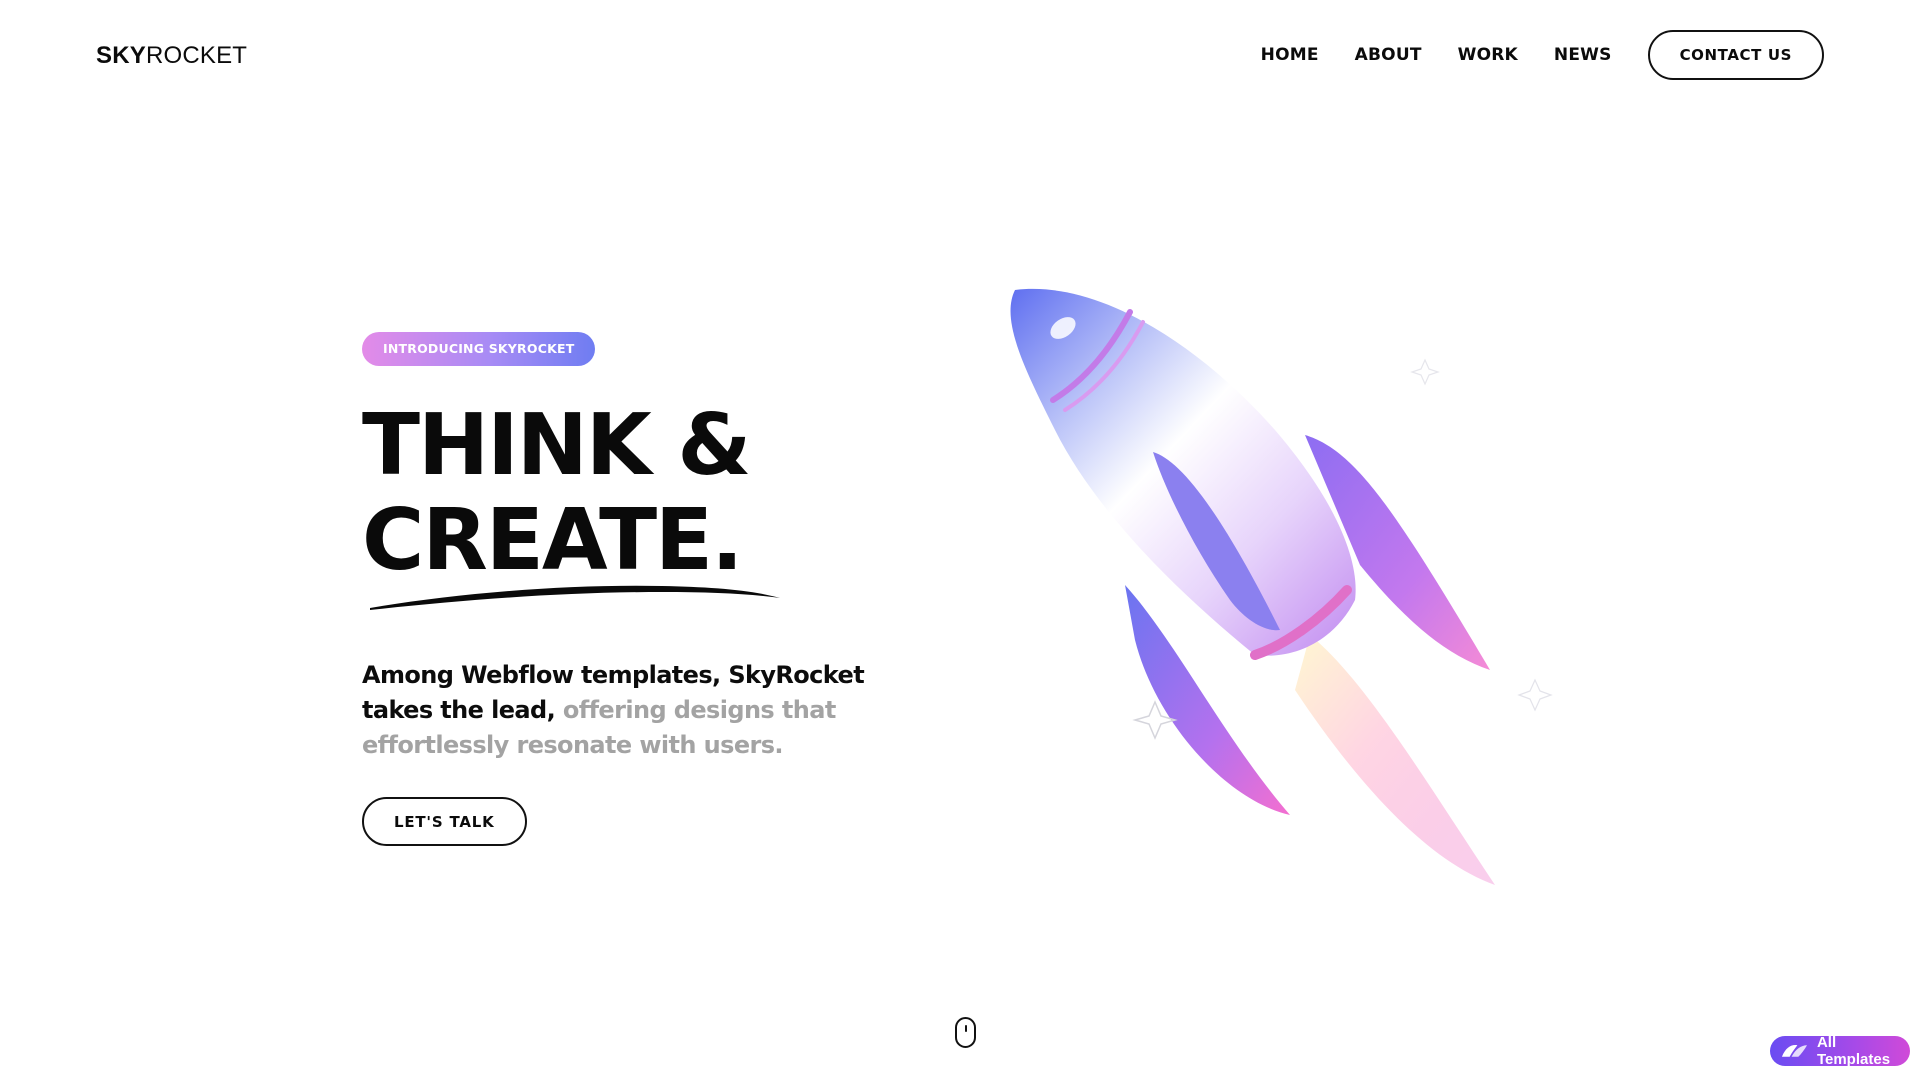 The image size is (1920, 1080). What do you see at coordinates (1735, 55) in the screenshot?
I see `contact-us-button: CONTACT US` at bounding box center [1735, 55].